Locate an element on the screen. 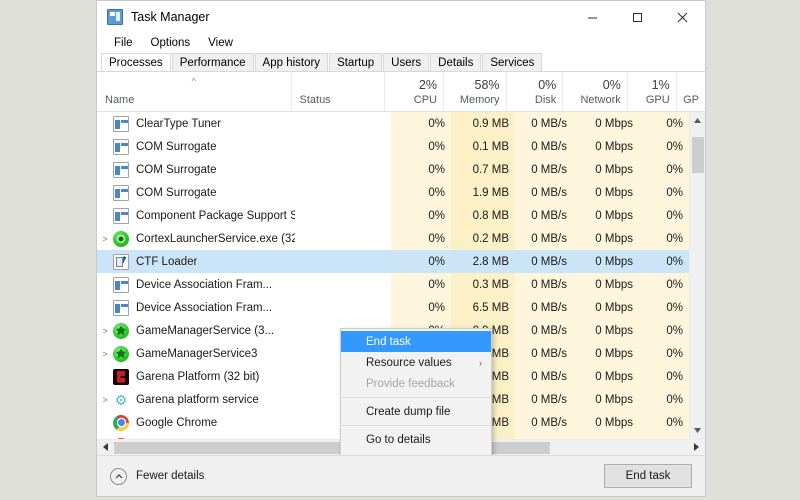  close-icon is located at coordinates (682, 17).